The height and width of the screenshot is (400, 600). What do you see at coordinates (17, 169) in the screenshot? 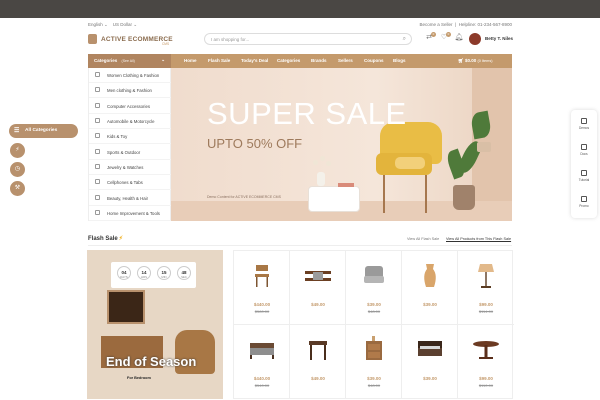
I see `clock-icon: ◷` at bounding box center [17, 169].